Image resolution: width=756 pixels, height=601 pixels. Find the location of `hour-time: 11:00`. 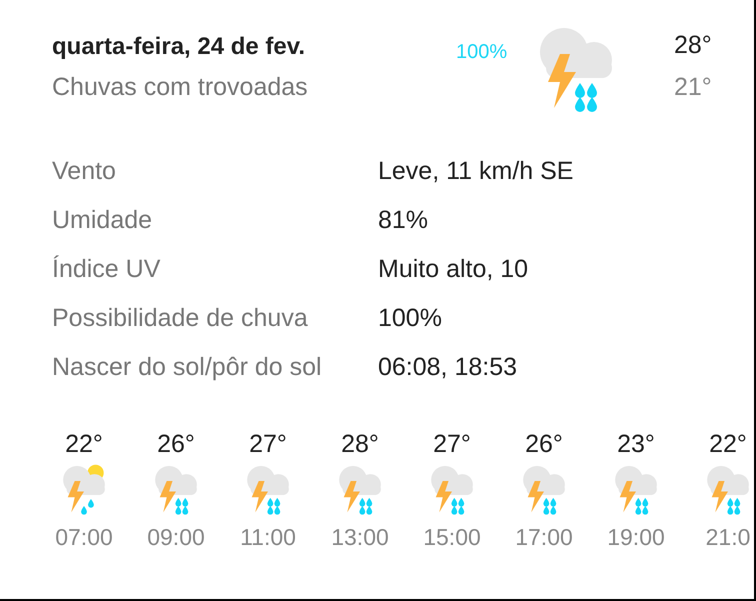

hour-time: 11:00 is located at coordinates (268, 537).